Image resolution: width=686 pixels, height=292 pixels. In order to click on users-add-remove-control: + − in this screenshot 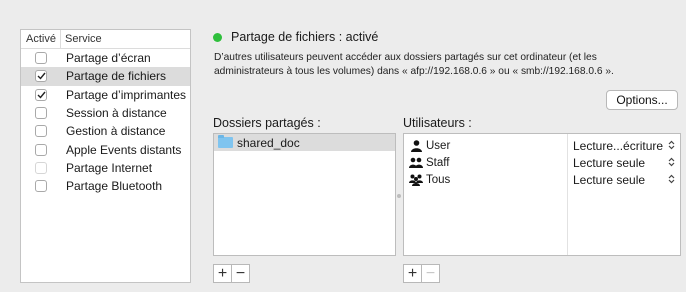, I will do `click(421, 273)`.